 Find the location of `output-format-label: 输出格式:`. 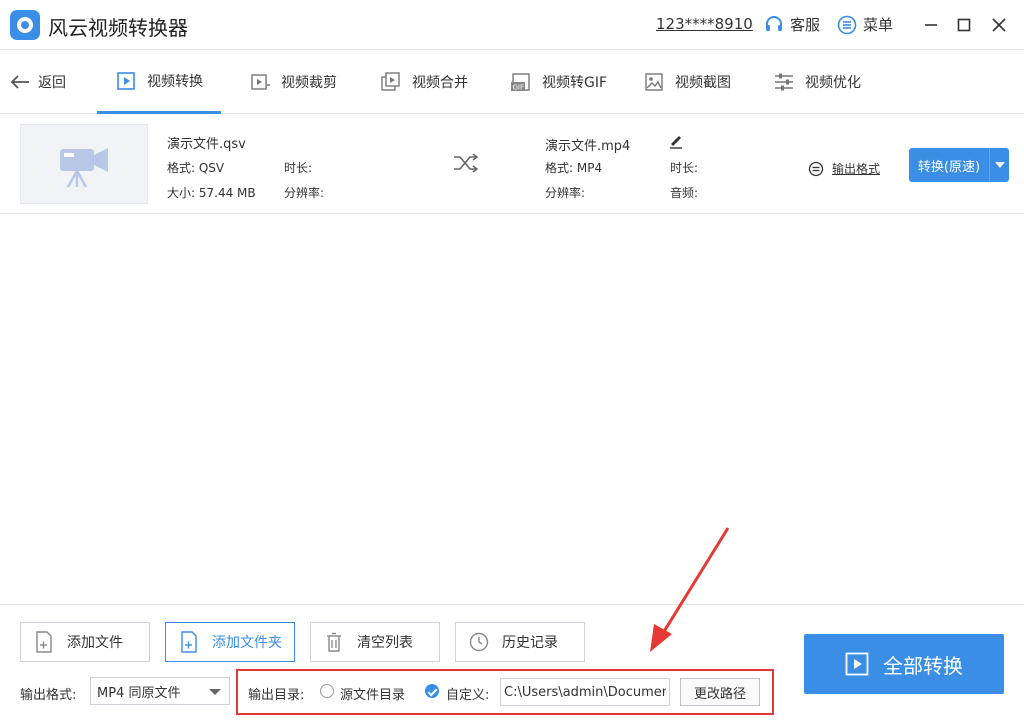

output-format-label: 输出格式: is located at coordinates (48, 695).